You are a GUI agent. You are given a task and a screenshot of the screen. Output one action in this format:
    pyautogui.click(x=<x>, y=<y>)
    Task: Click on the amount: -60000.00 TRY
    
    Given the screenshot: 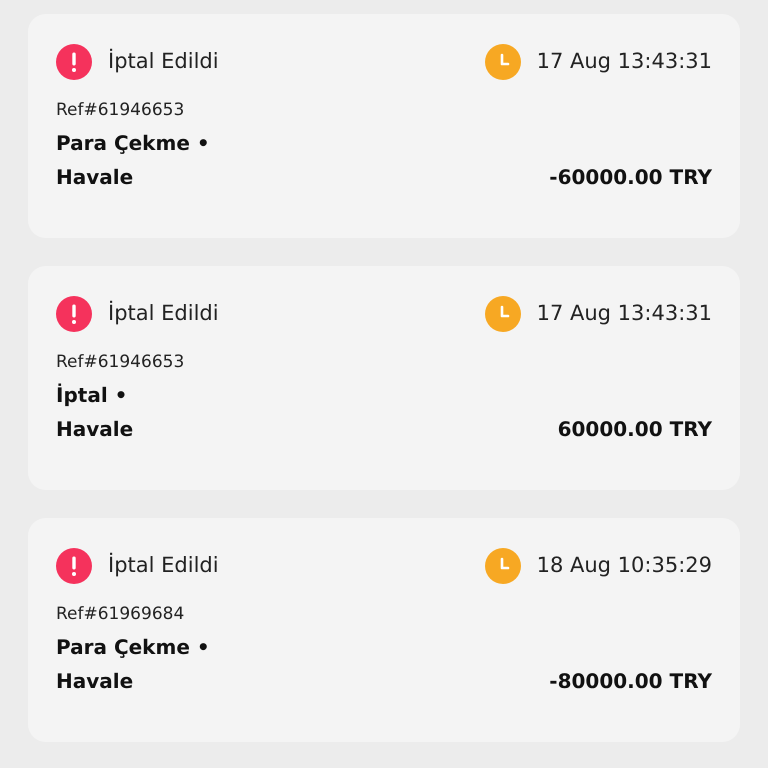 What is the action you would take?
    pyautogui.click(x=630, y=177)
    